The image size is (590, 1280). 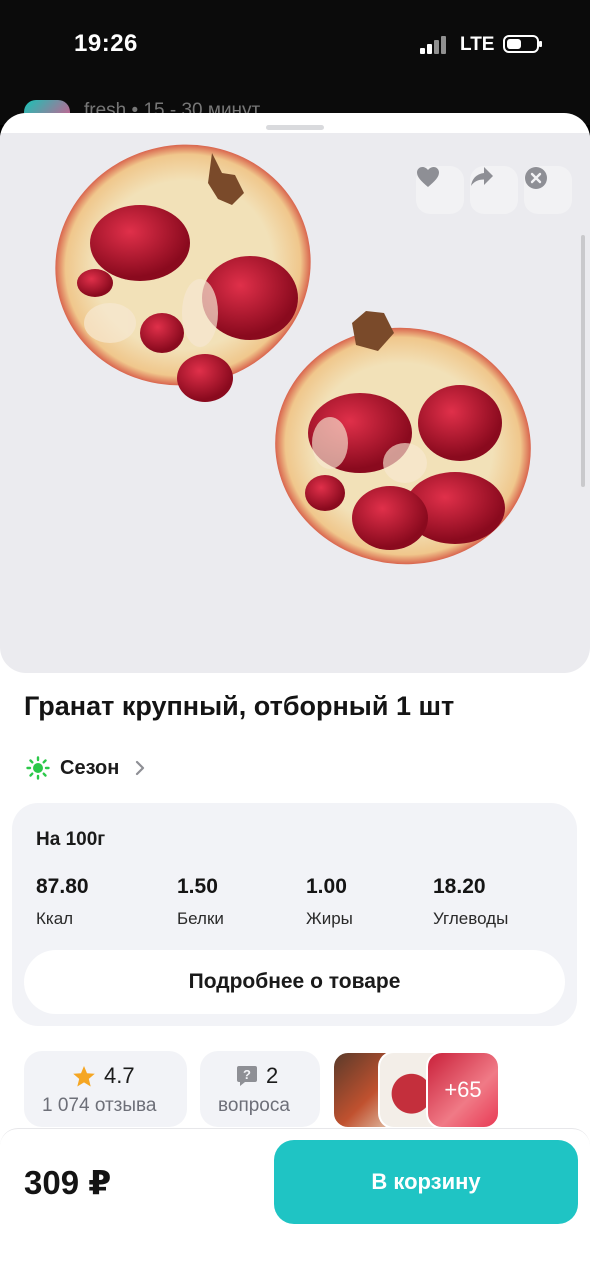 What do you see at coordinates (294, 982) in the screenshot?
I see `product-details-button: Подробнее о товаре` at bounding box center [294, 982].